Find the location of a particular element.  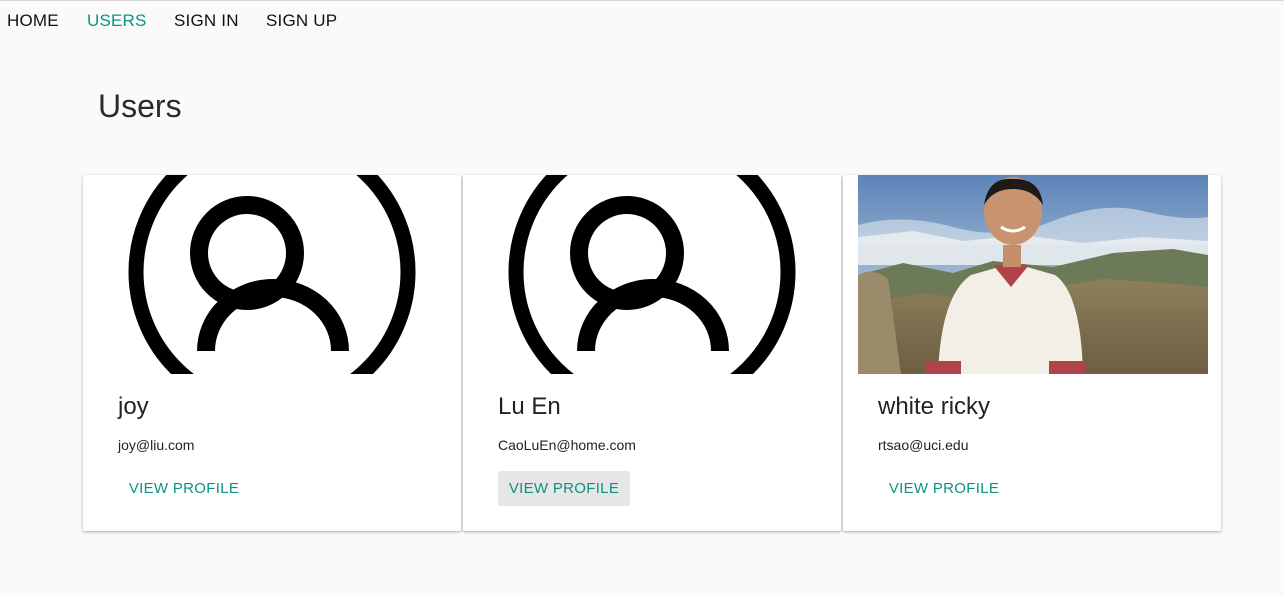

profile-photo is located at coordinates (1033, 274).